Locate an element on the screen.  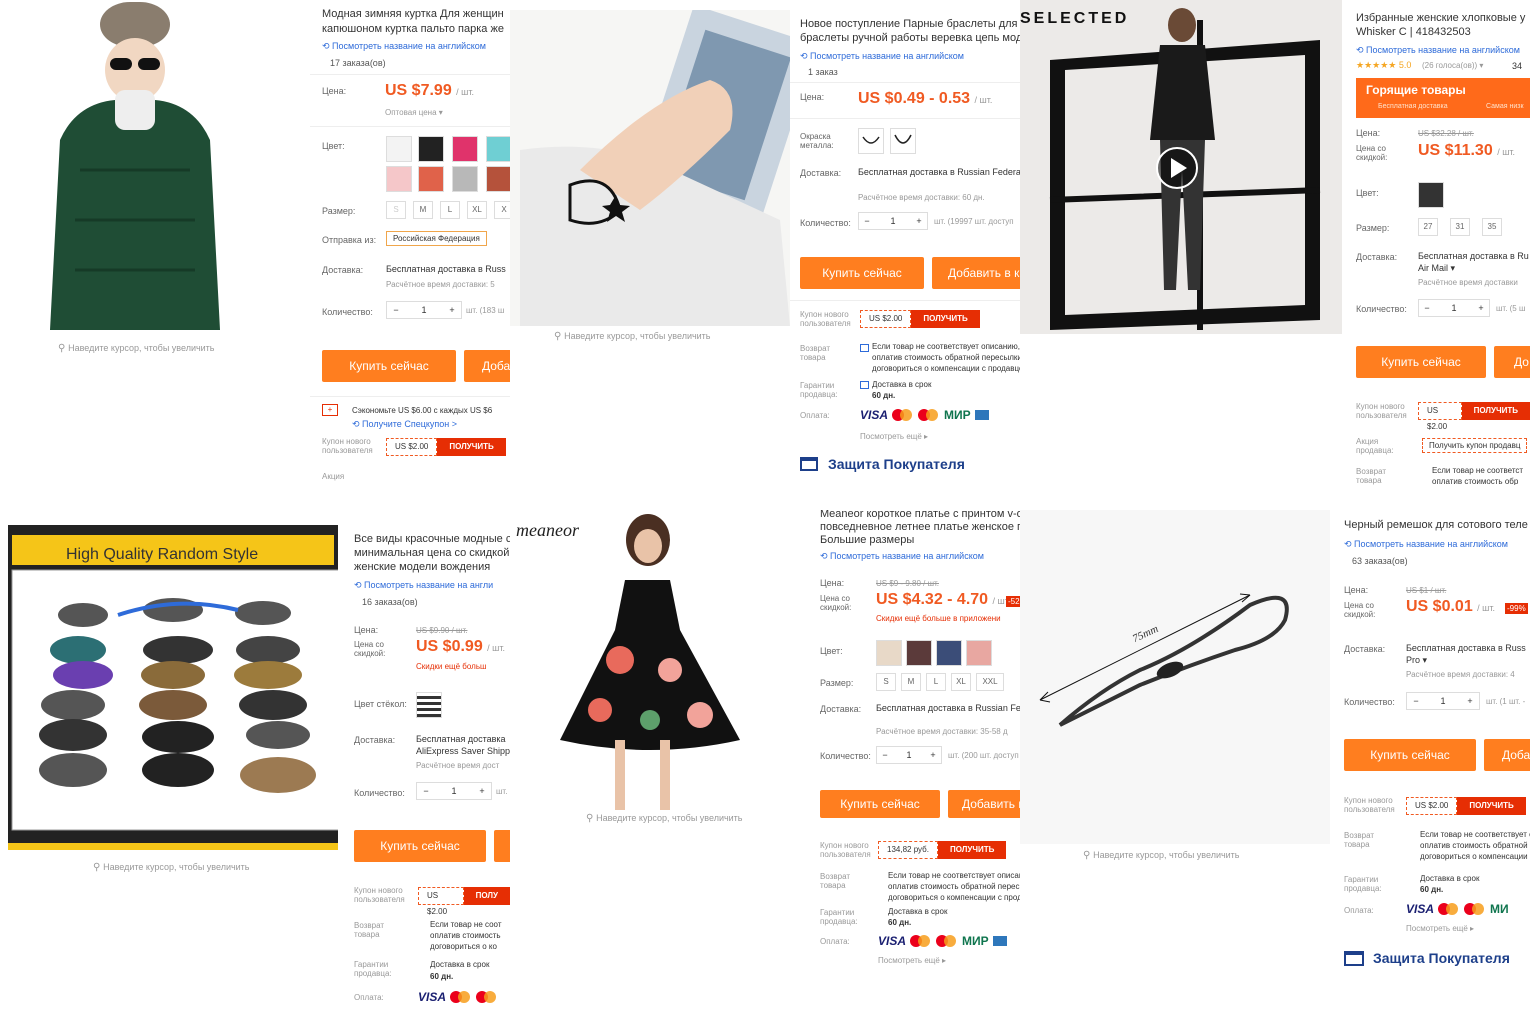
add-to-cart-button: Добавить в is located at coordinates (984, 804).